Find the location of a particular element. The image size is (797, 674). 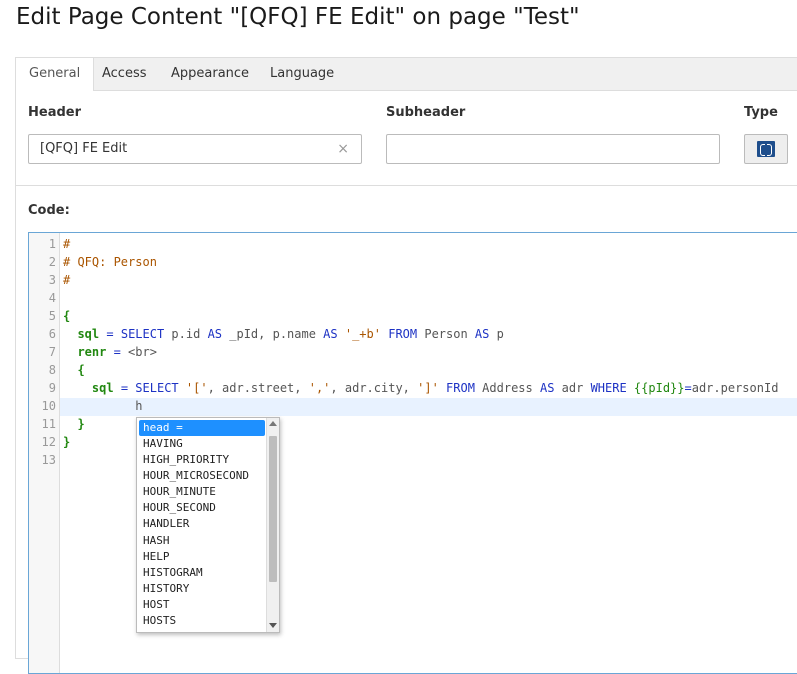

line-number: 4 is located at coordinates (52, 298).